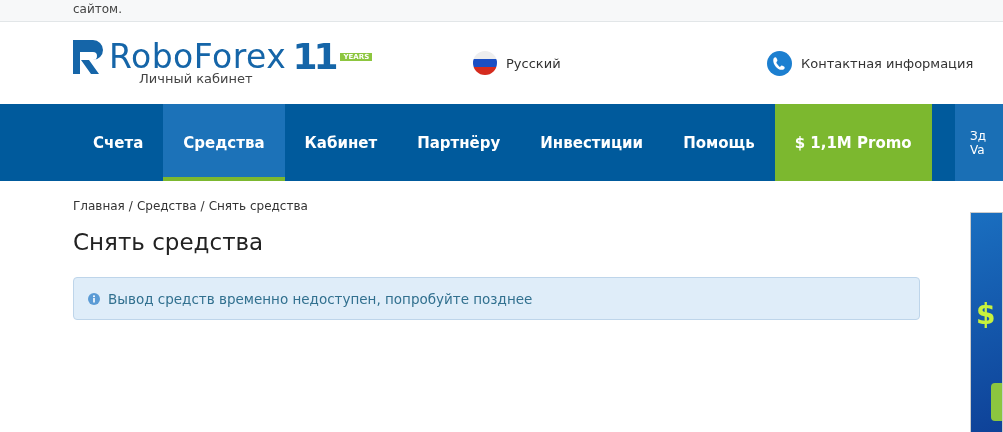  What do you see at coordinates (99, 206) in the screenshot?
I see `breadcrumb-link: Главная` at bounding box center [99, 206].